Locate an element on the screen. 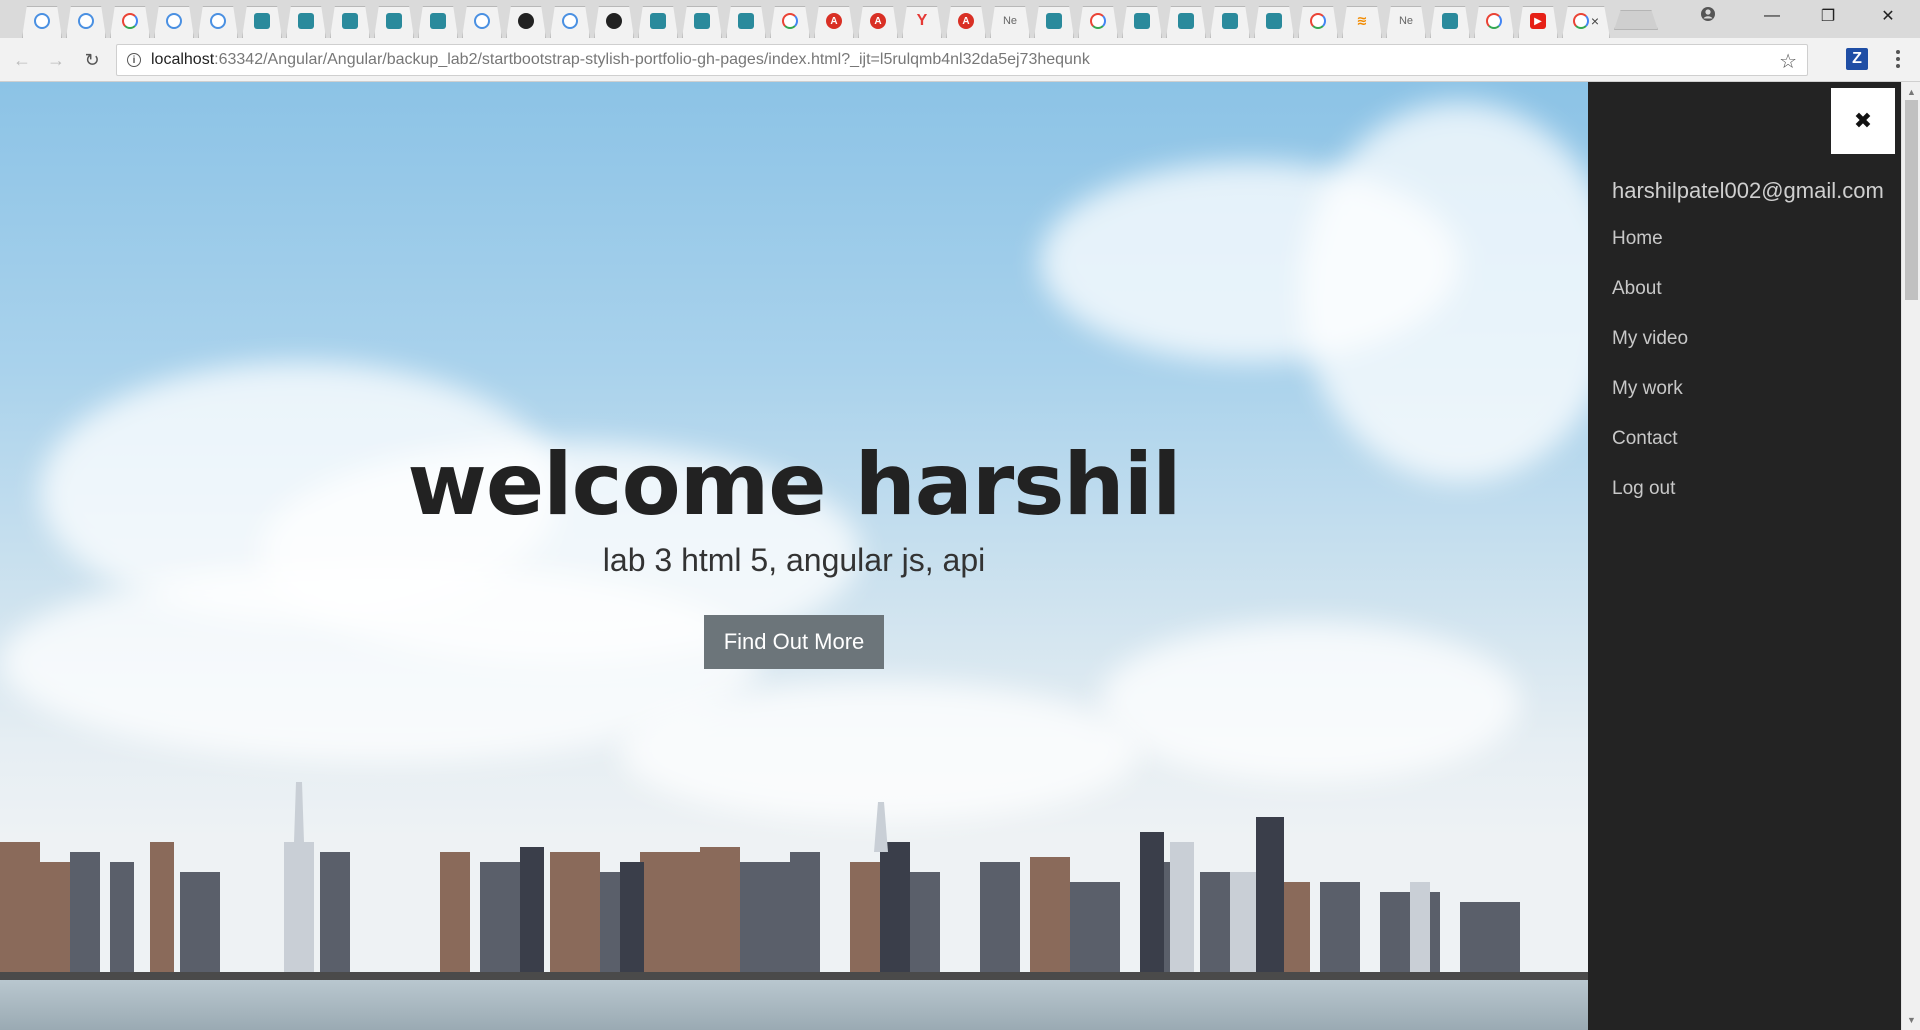 This screenshot has width=1920, height=1030. stackoverflow-icon: ≋ is located at coordinates (1362, 20).